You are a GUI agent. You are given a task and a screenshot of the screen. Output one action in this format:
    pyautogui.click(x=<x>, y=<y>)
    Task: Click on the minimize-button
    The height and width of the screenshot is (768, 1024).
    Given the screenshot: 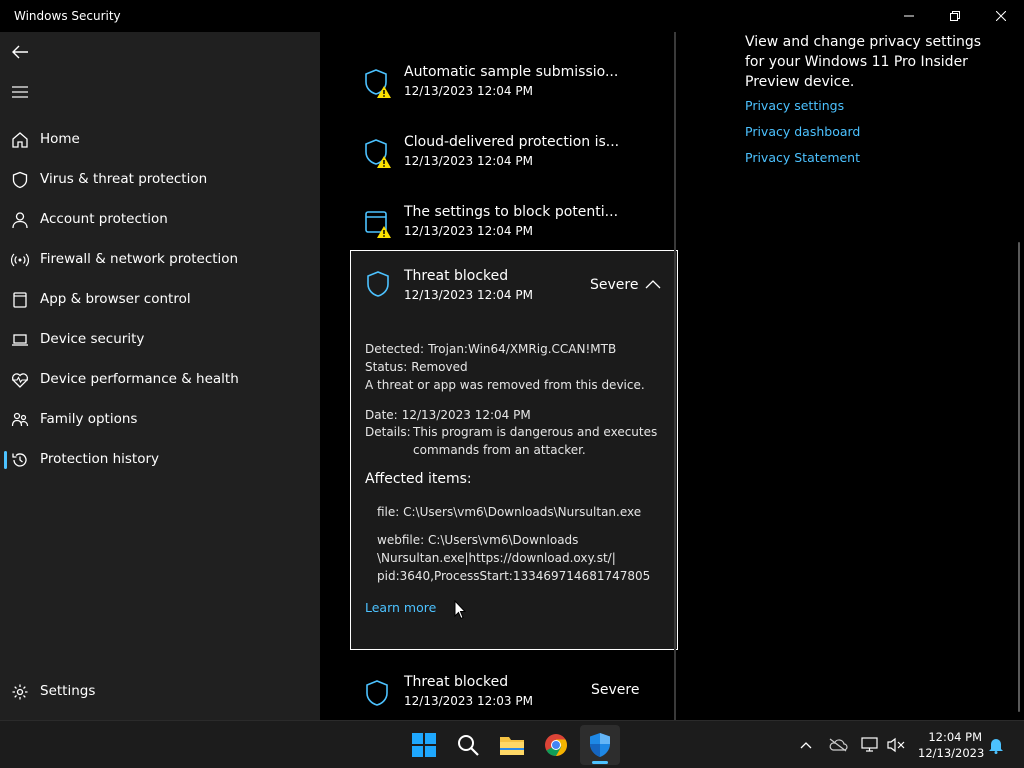 What is the action you would take?
    pyautogui.click(x=909, y=16)
    